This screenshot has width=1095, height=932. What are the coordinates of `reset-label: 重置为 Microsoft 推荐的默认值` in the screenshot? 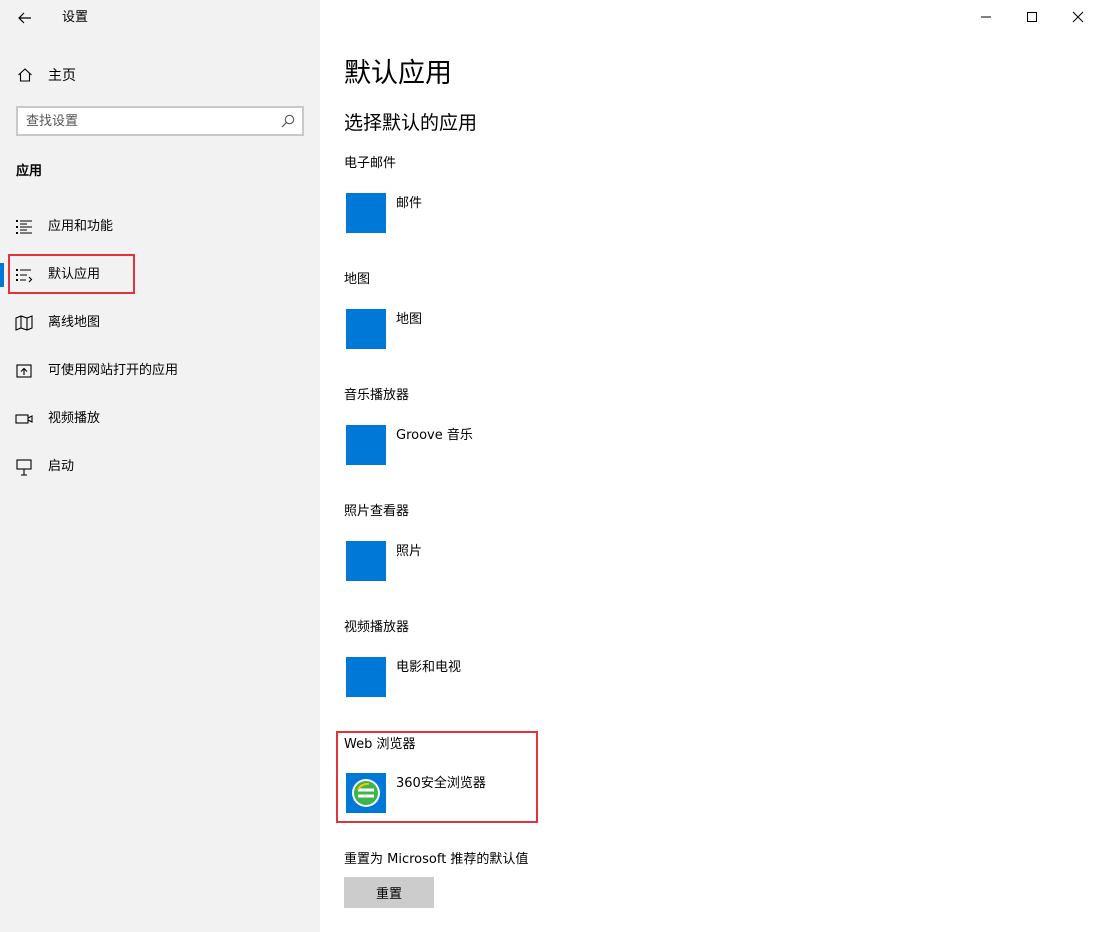 It's located at (436, 859).